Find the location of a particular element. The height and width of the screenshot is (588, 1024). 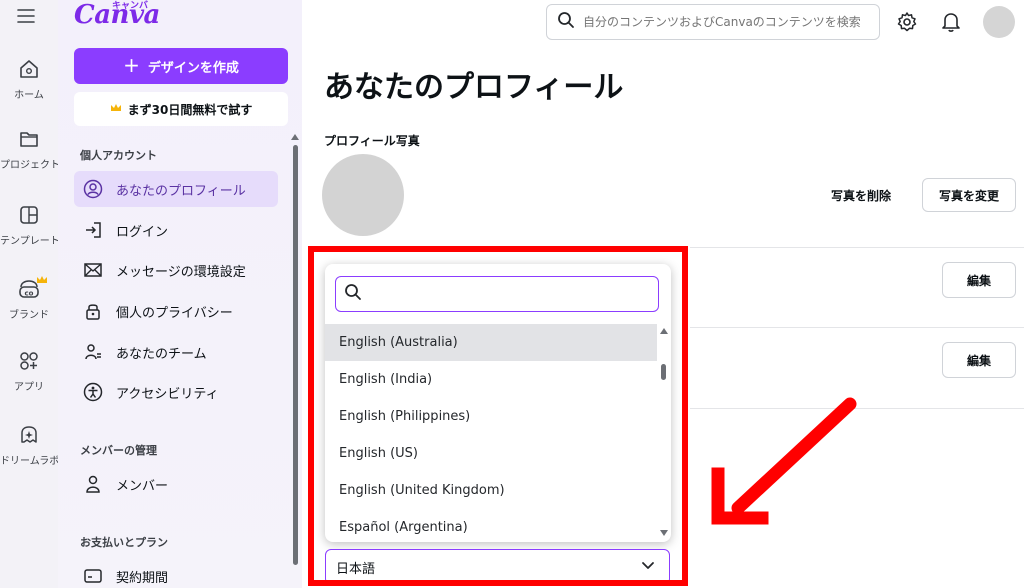

left-rail: ホーム プロジェクト テンプレート co ブランド アプリ ドリームラボ is located at coordinates (29, 294).